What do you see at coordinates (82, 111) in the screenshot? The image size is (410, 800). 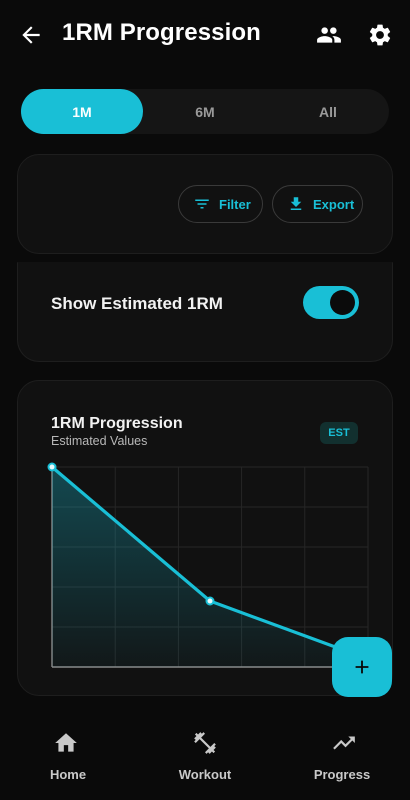 I see `tab-1m: 1M` at bounding box center [82, 111].